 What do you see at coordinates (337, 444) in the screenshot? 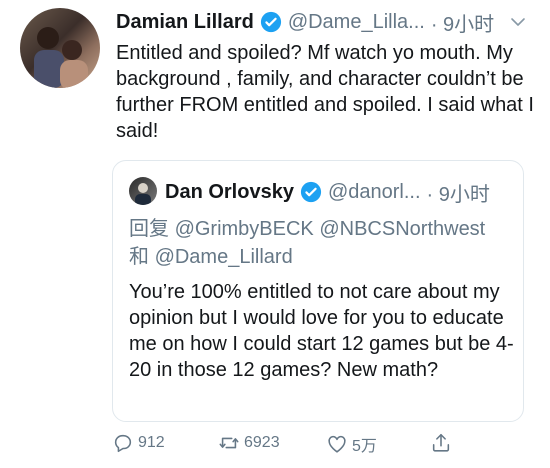
I see `like-icon` at bounding box center [337, 444].